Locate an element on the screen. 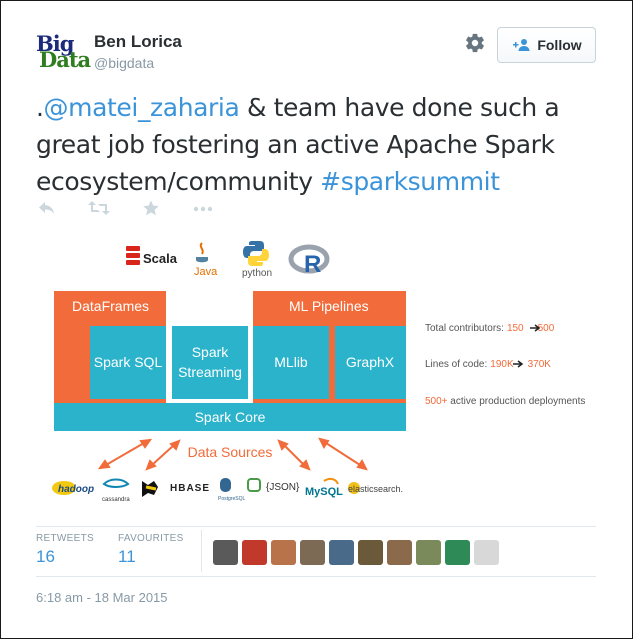  cassandra-logo: cassandra is located at coordinates (116, 500).